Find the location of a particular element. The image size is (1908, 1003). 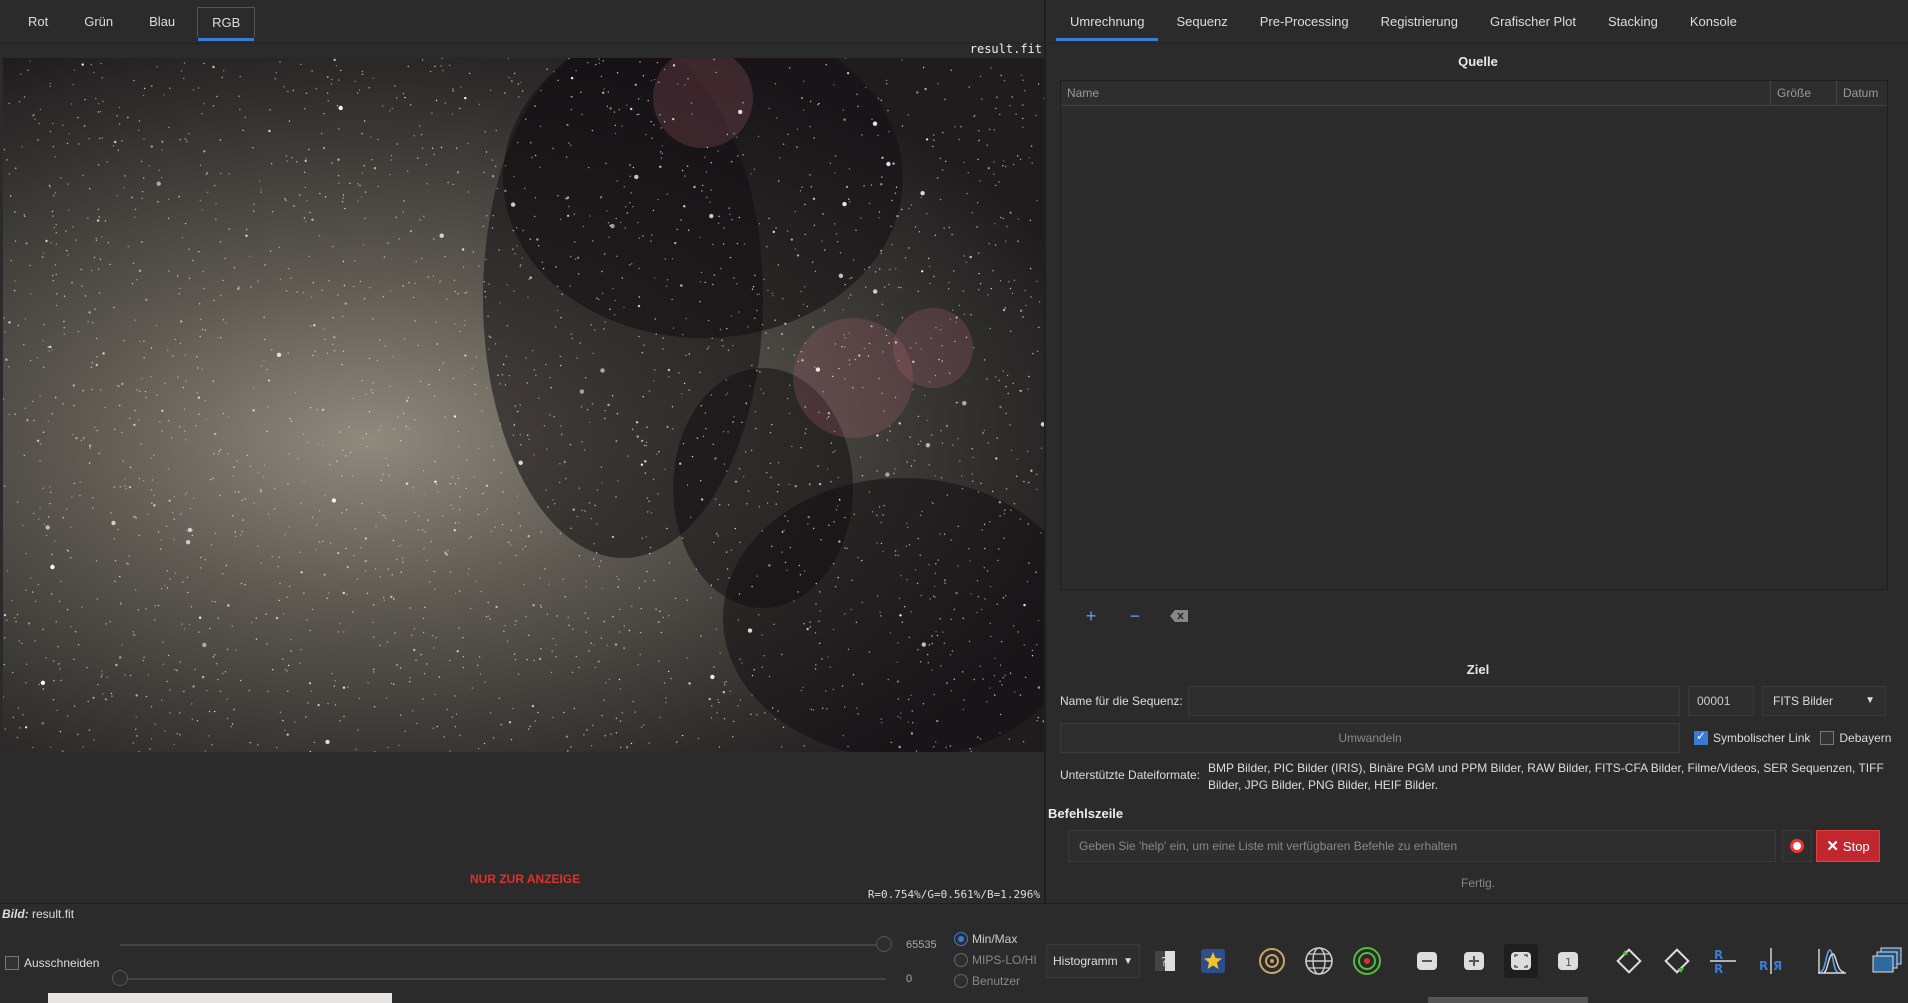

mirror-x-icon: RR is located at coordinates (1723, 962).